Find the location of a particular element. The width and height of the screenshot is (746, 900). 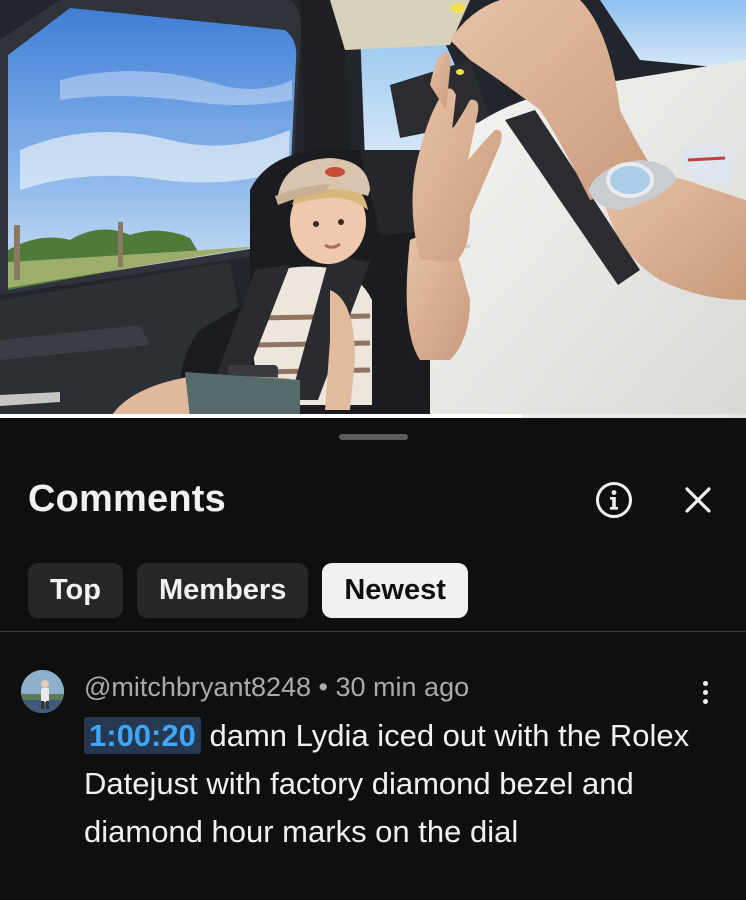

more-vert-icon is located at coordinates (705, 692).